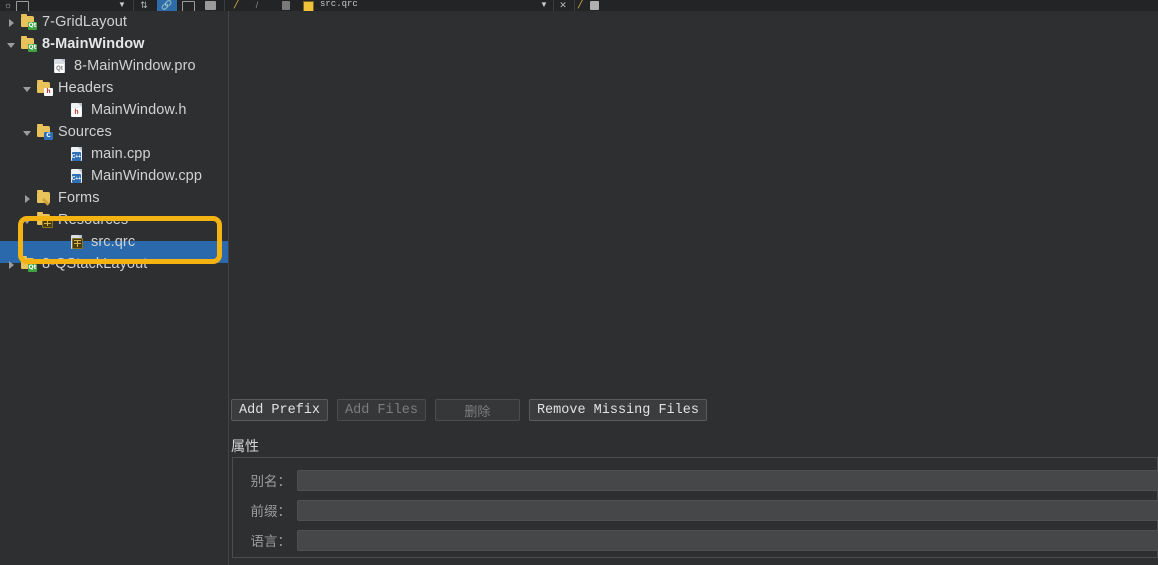 Image resolution: width=1158 pixels, height=565 pixels. Describe the element at coordinates (237, 4) in the screenshot. I see `pencil-icon: ╱` at that location.